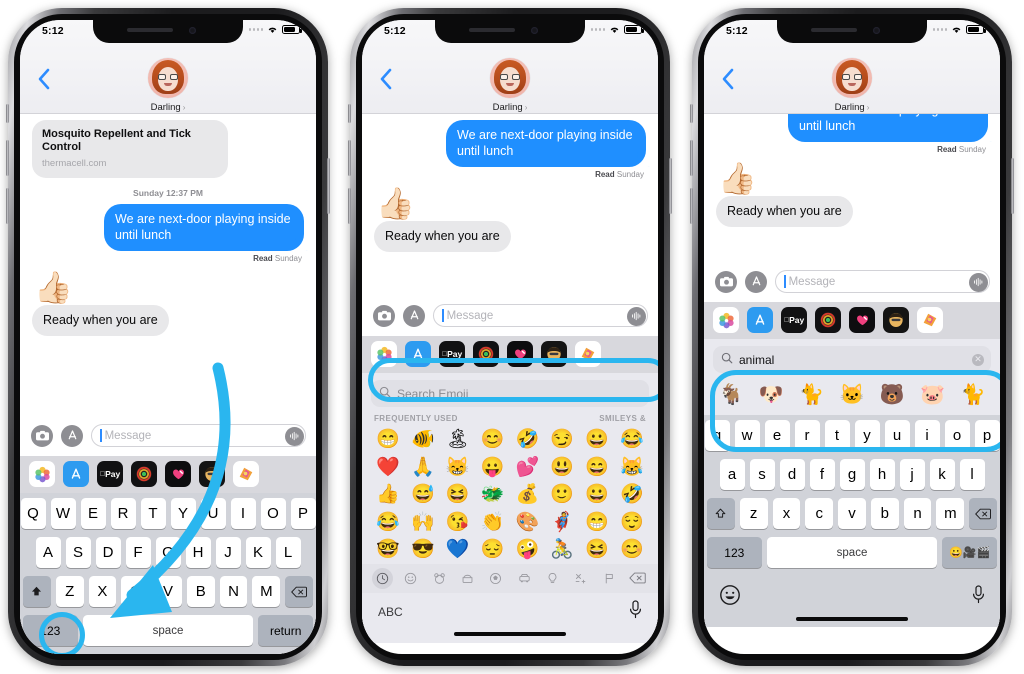  Describe the element at coordinates (286, 630) in the screenshot. I see `return-key: return` at that location.